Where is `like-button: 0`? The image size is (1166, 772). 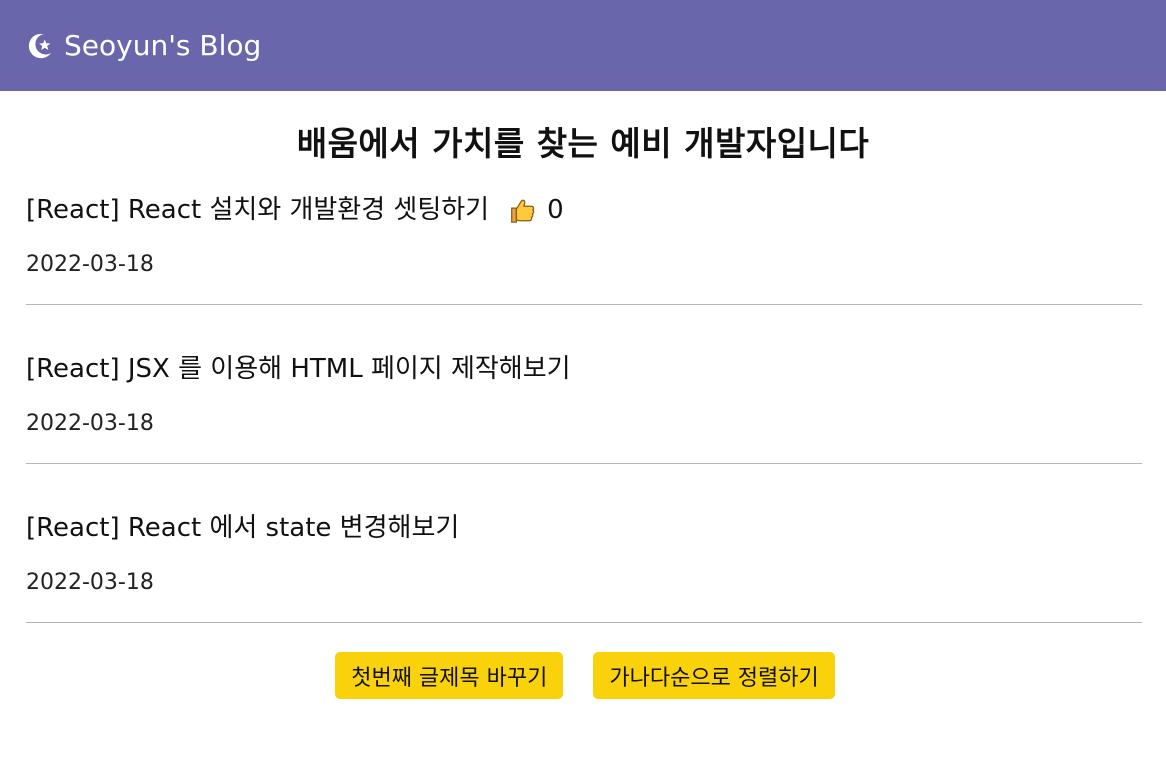 like-button: 0 is located at coordinates (535, 210).